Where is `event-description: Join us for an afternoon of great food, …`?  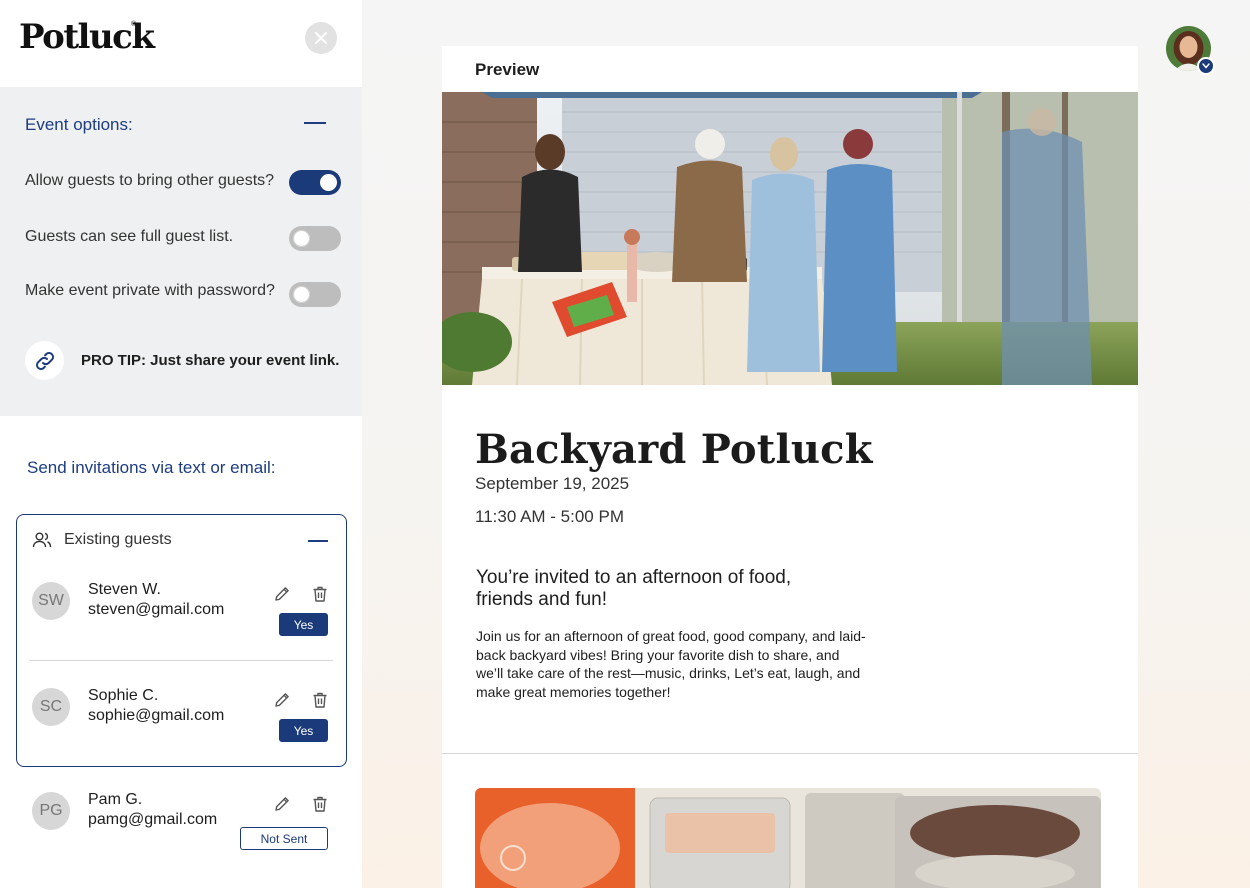 event-description: Join us for an afternoon of great food, … is located at coordinates (671, 664).